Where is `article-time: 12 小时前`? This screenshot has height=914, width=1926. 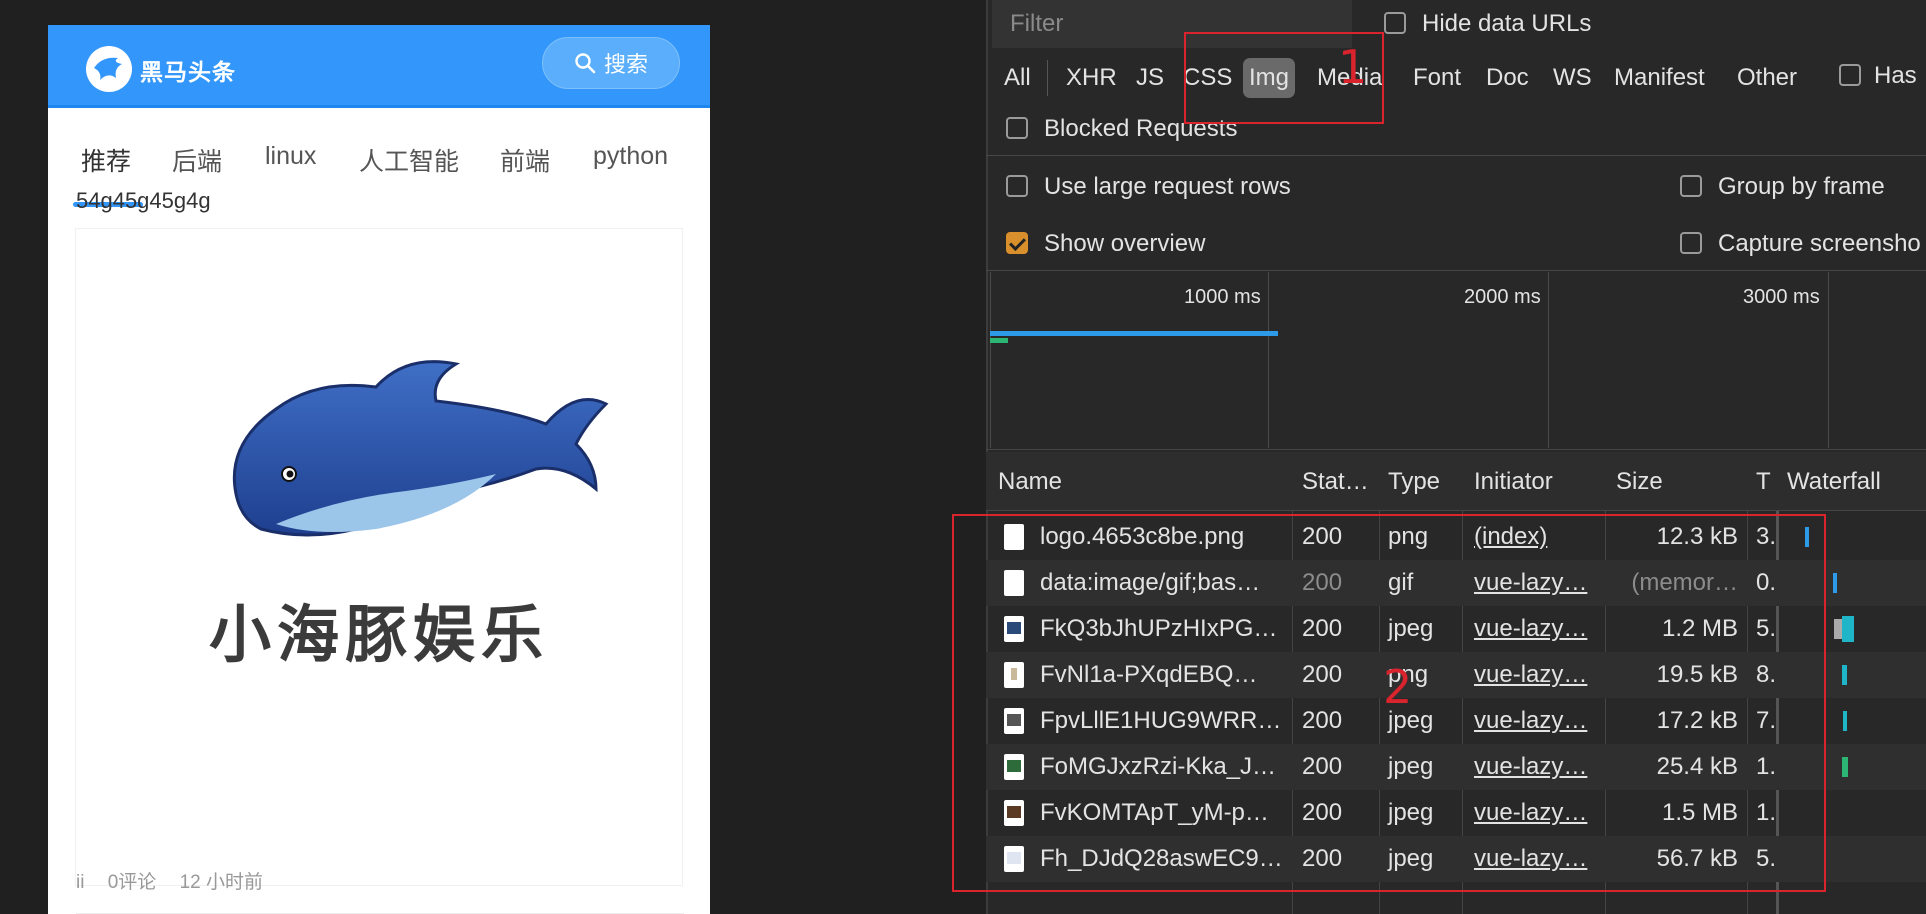
article-time: 12 小时前 is located at coordinates (221, 882).